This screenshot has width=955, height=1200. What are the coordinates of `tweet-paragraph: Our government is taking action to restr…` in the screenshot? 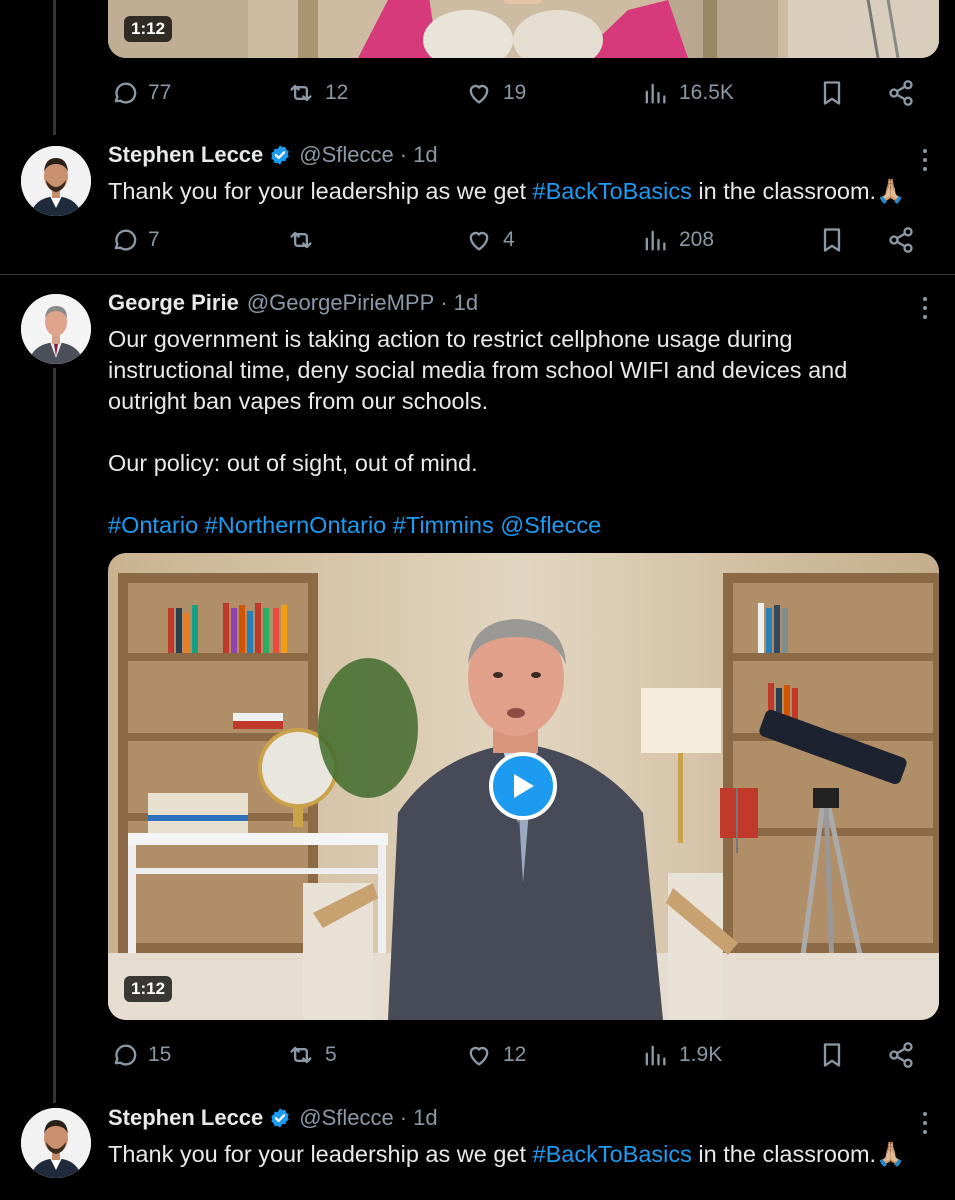 It's located at (478, 370).